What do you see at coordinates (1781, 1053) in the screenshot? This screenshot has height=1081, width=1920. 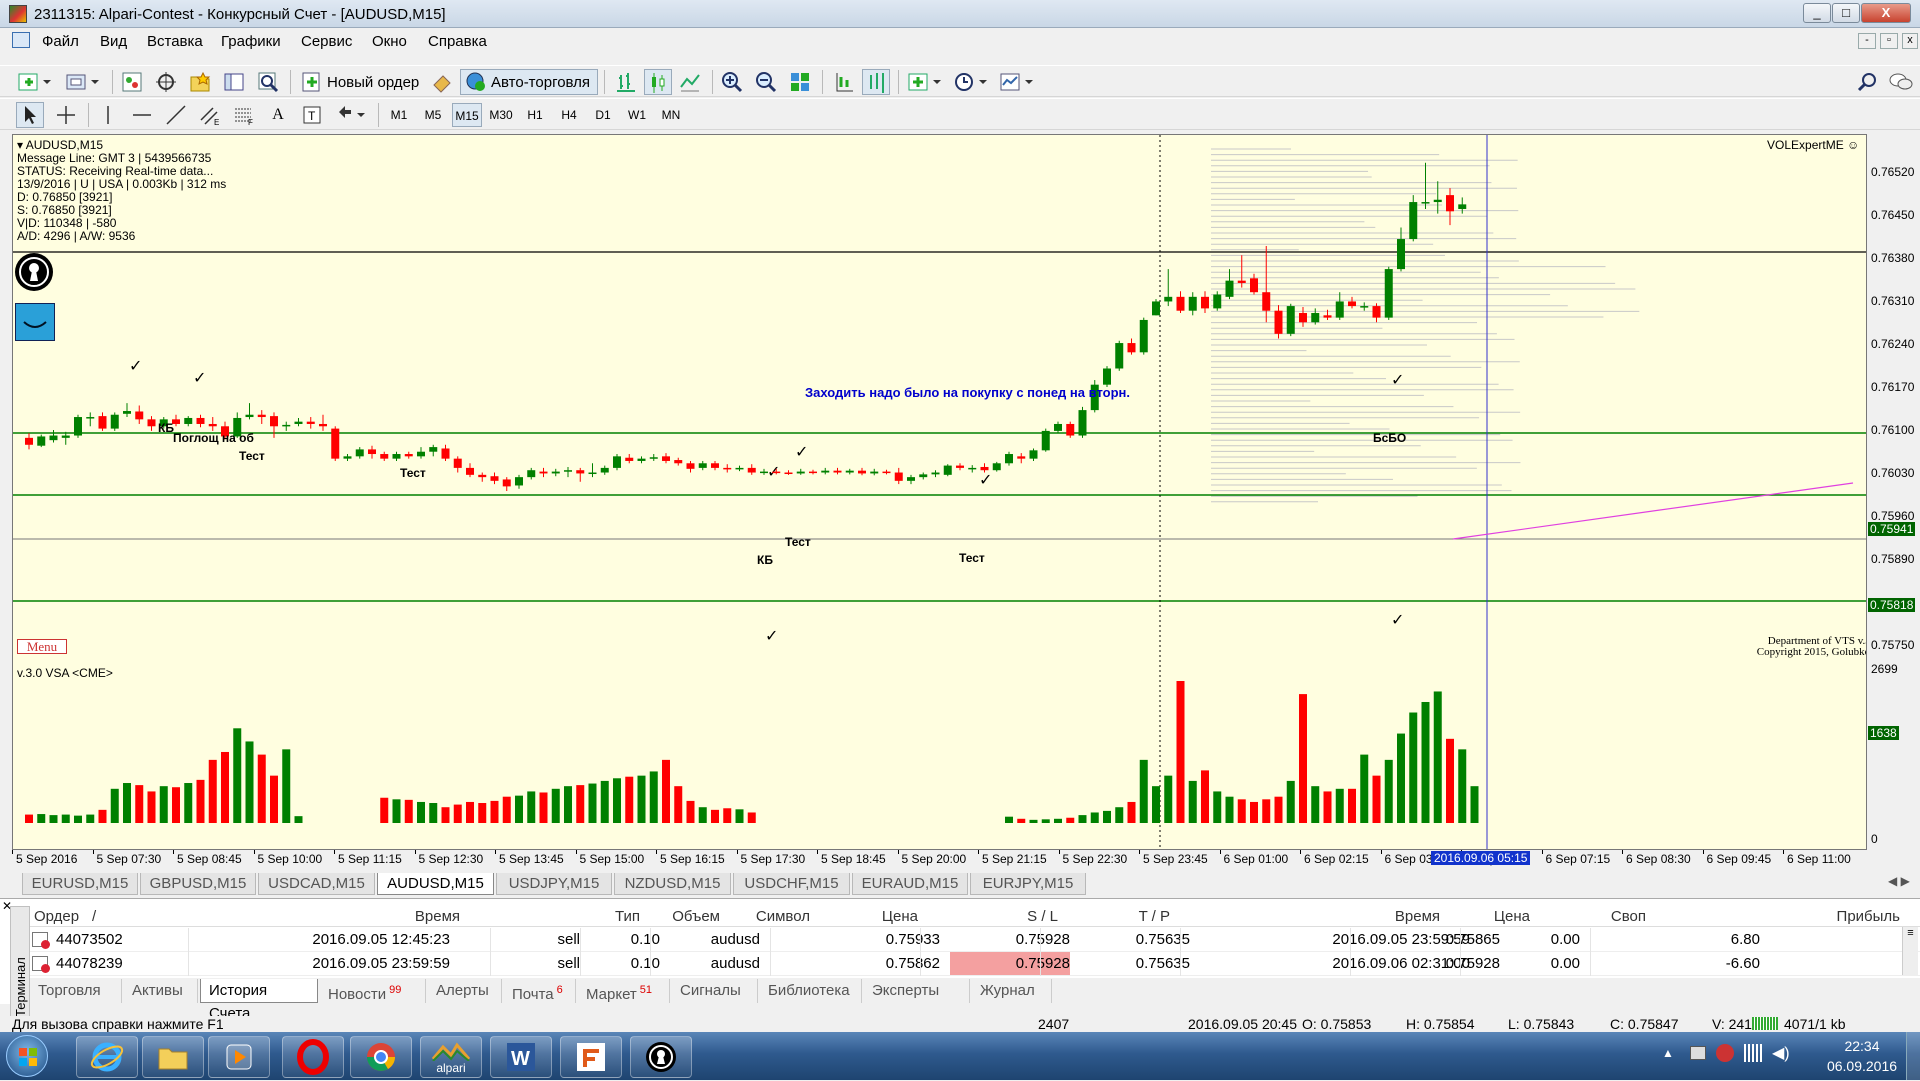 I see `tray-volume-icon: ◀)` at bounding box center [1781, 1053].